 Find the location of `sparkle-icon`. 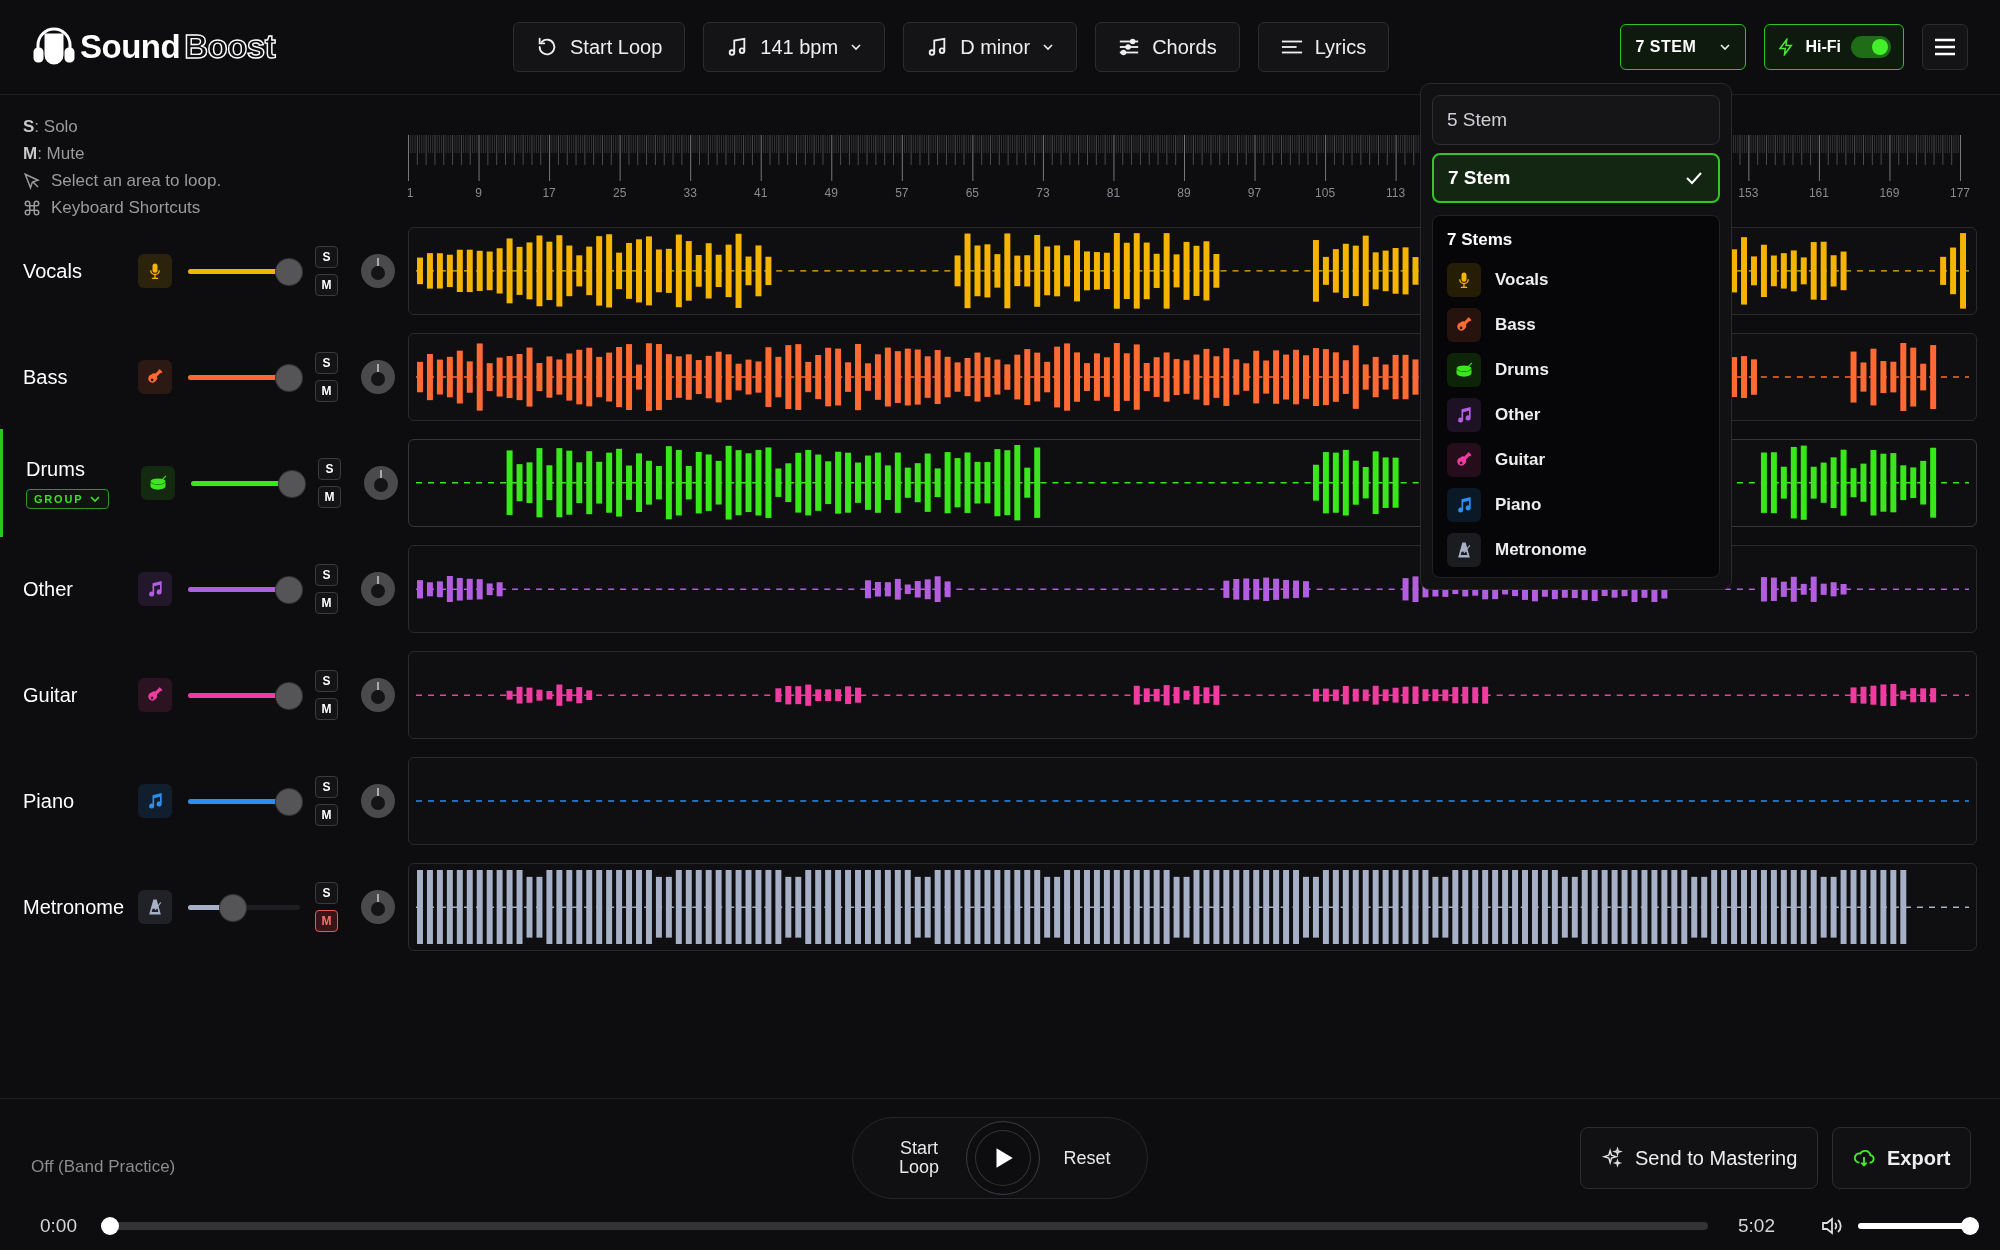

sparkle-icon is located at coordinates (1612, 1158).